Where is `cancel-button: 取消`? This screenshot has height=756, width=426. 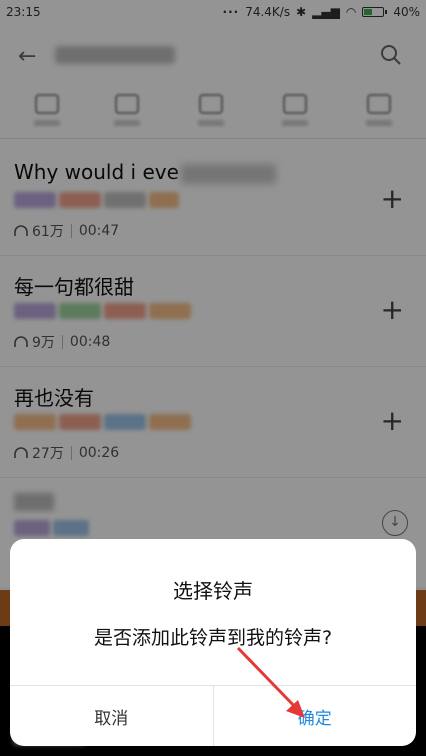
cancel-button: 取消 is located at coordinates (112, 716).